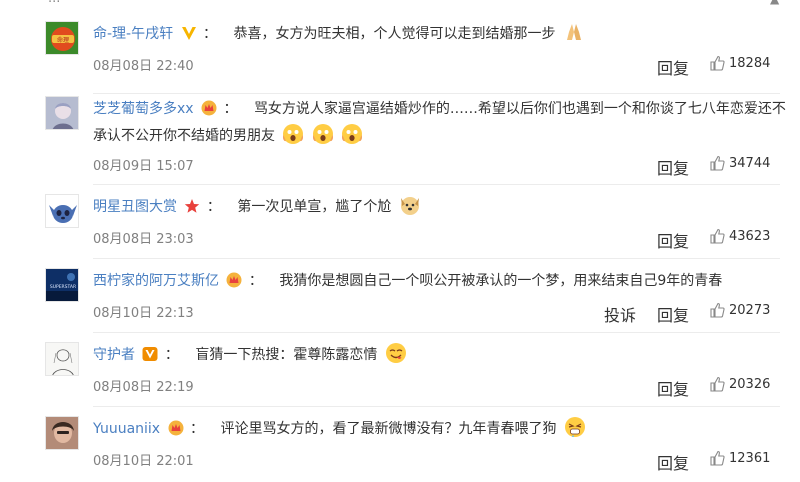  What do you see at coordinates (150, 354) in the screenshot?
I see `v-box-icon` at bounding box center [150, 354].